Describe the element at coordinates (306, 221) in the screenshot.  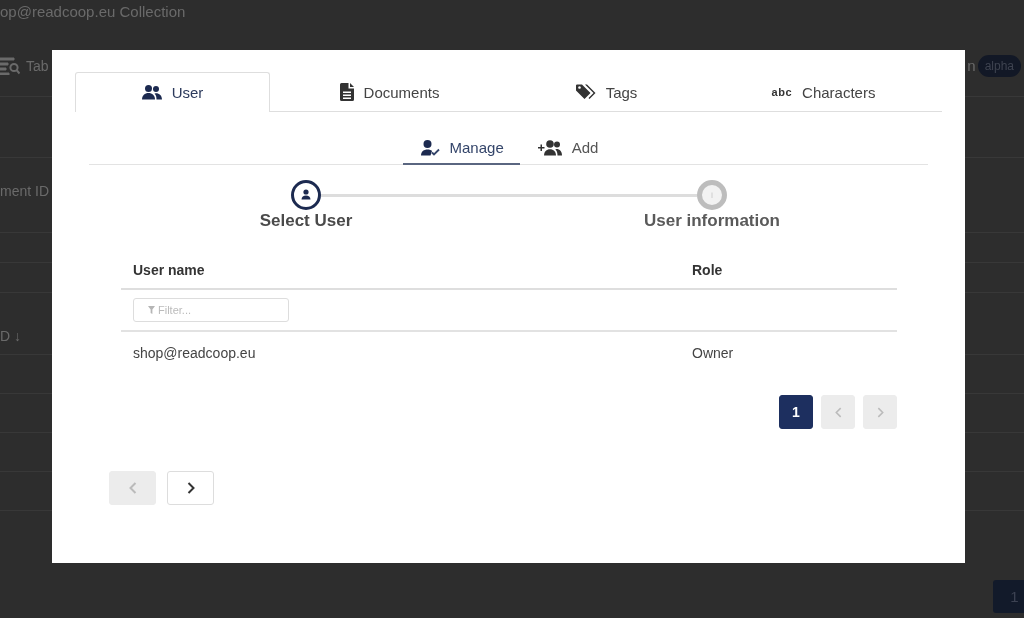
I see `step-label: Select User` at that location.